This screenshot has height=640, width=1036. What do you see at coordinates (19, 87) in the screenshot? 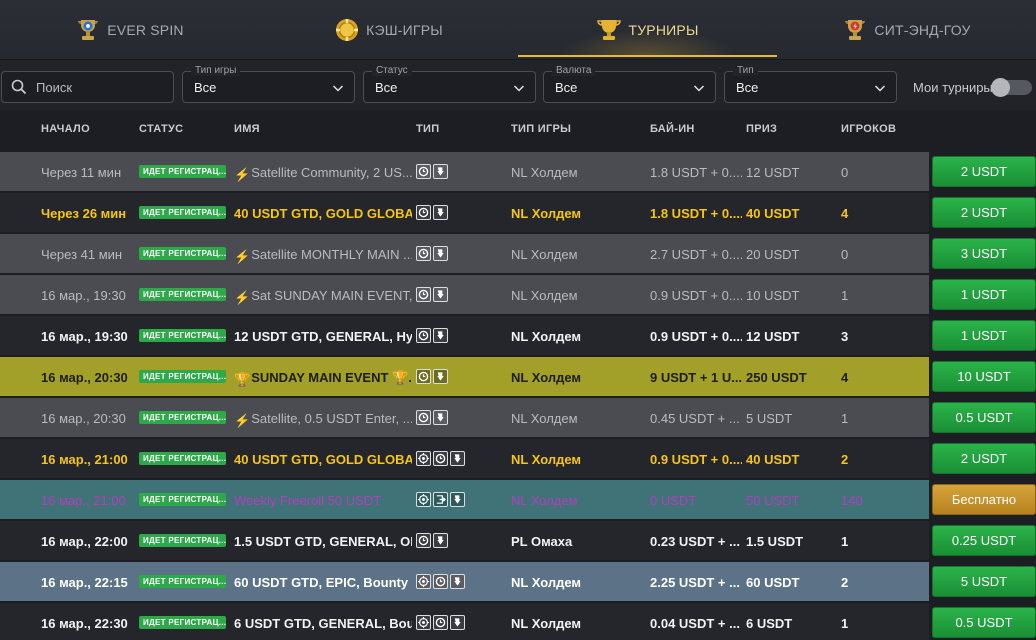
I see `search-icon` at bounding box center [19, 87].